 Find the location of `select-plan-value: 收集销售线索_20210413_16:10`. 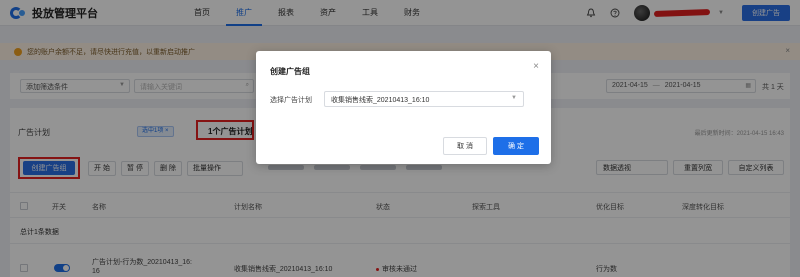

select-plan-value: 收集销售线索_20210413_16:10 is located at coordinates (380, 100).